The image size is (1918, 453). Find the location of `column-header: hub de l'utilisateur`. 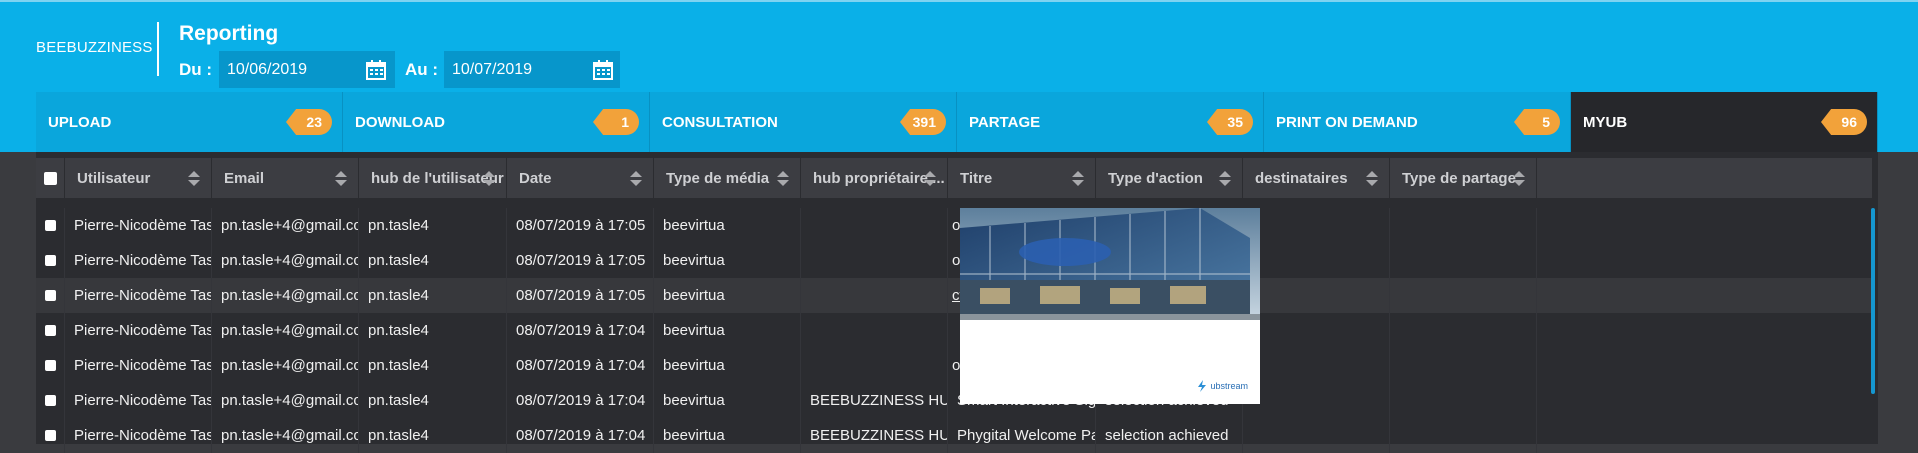

column-header: hub de l'utilisateur is located at coordinates (433, 178).